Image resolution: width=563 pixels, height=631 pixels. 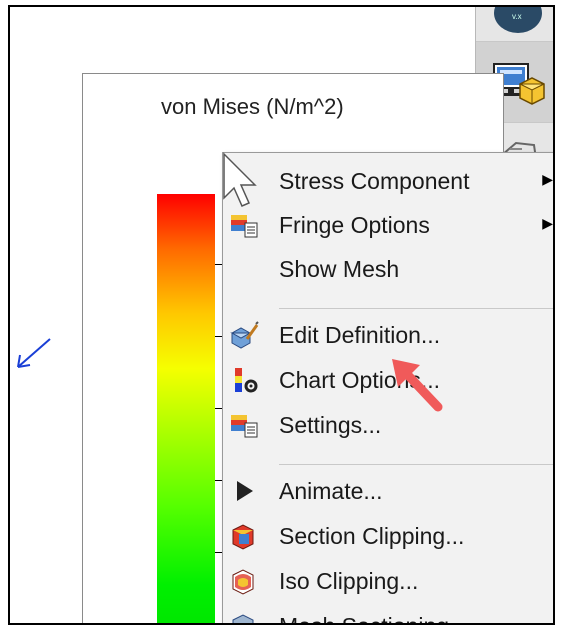 I want to click on menu-item-label: Stress Component, so click(x=374, y=181).